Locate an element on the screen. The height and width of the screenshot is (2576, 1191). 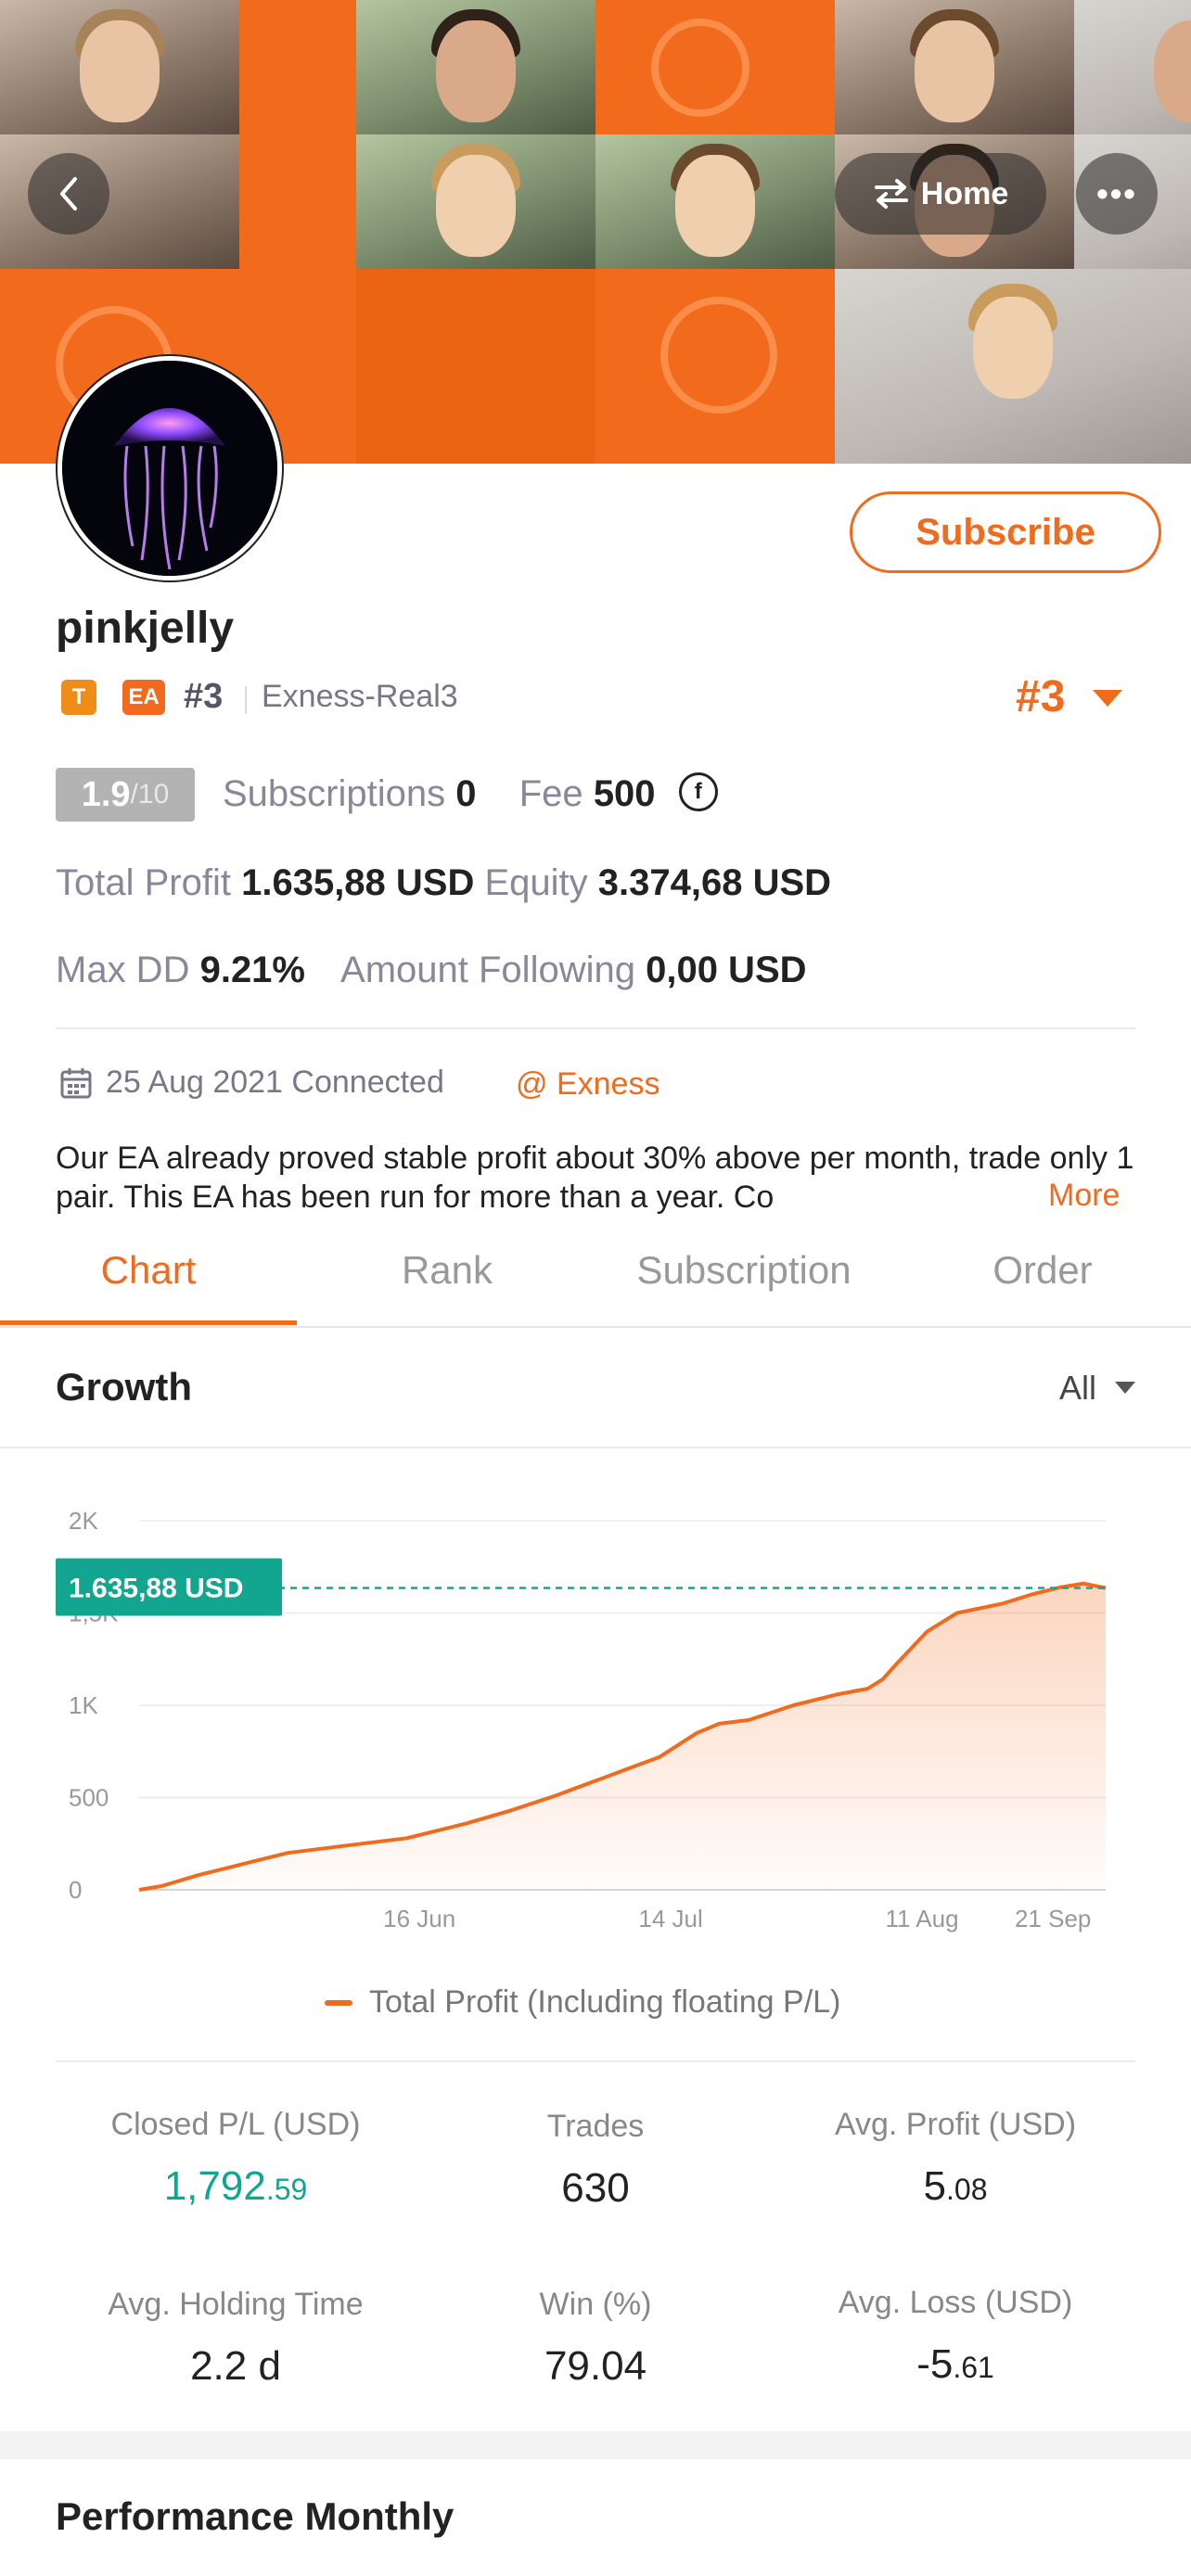
amount-following-label: Amount Following is located at coordinates (488, 970).